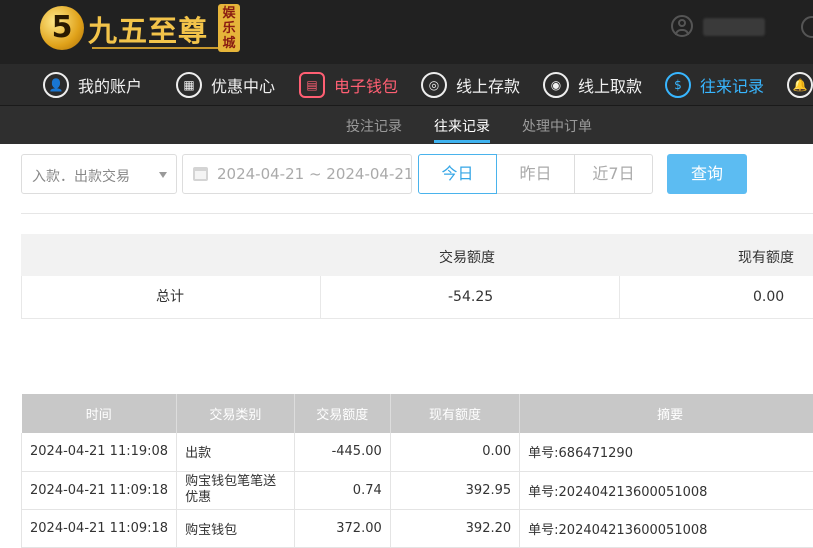 This screenshot has width=813, height=548. I want to click on nav-item-e-wallet: ▤ 电子钱包, so click(348, 85).